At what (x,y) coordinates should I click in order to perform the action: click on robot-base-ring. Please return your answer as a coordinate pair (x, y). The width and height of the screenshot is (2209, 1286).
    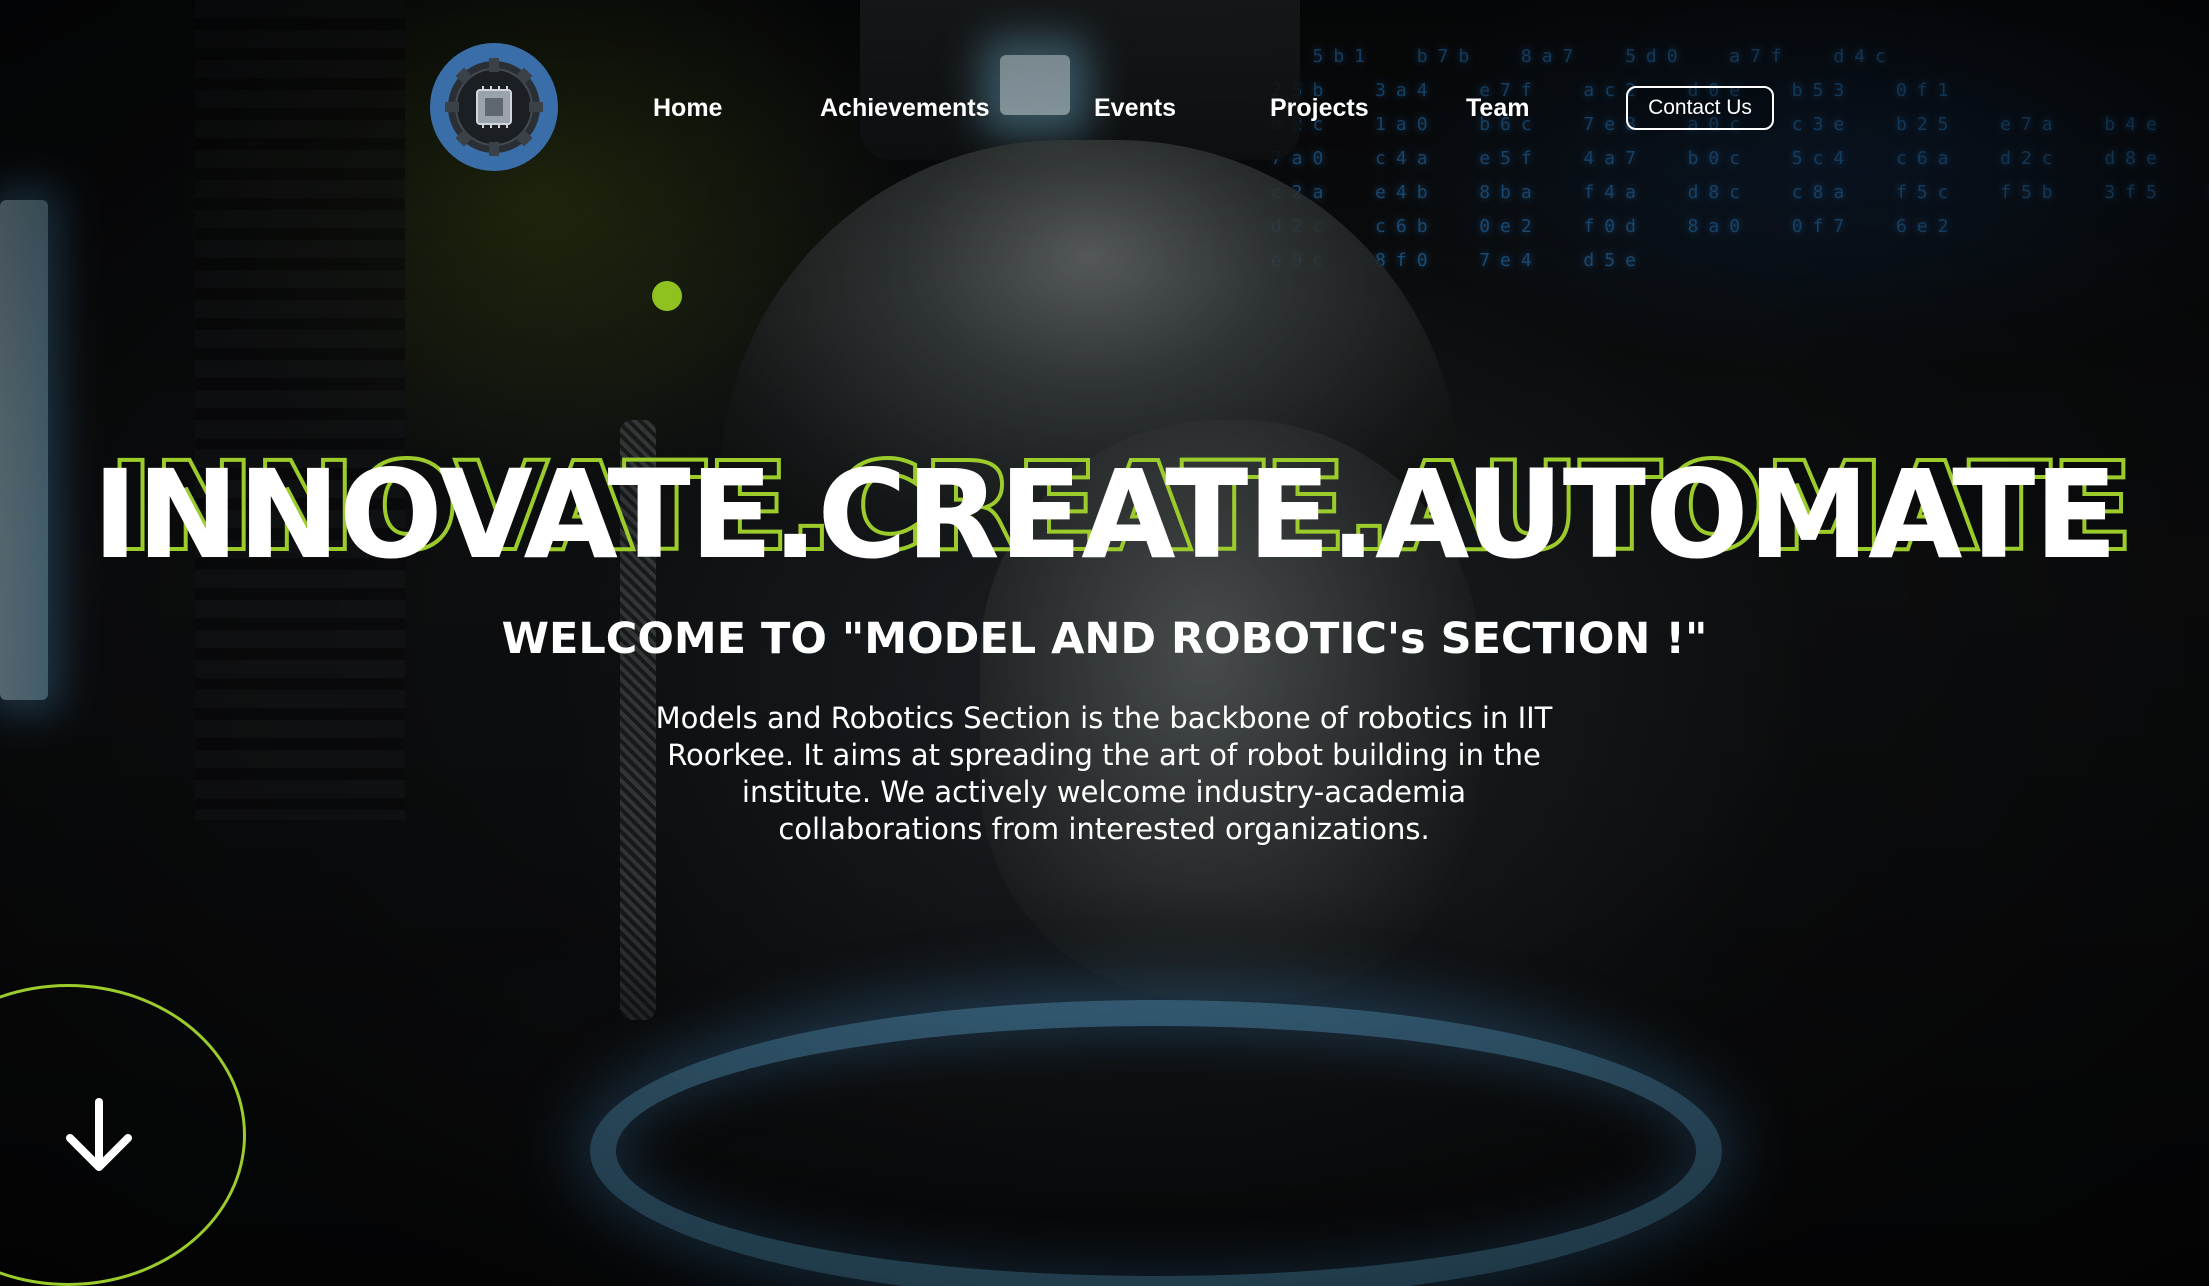
    Looking at the image, I should click on (1156, 1143).